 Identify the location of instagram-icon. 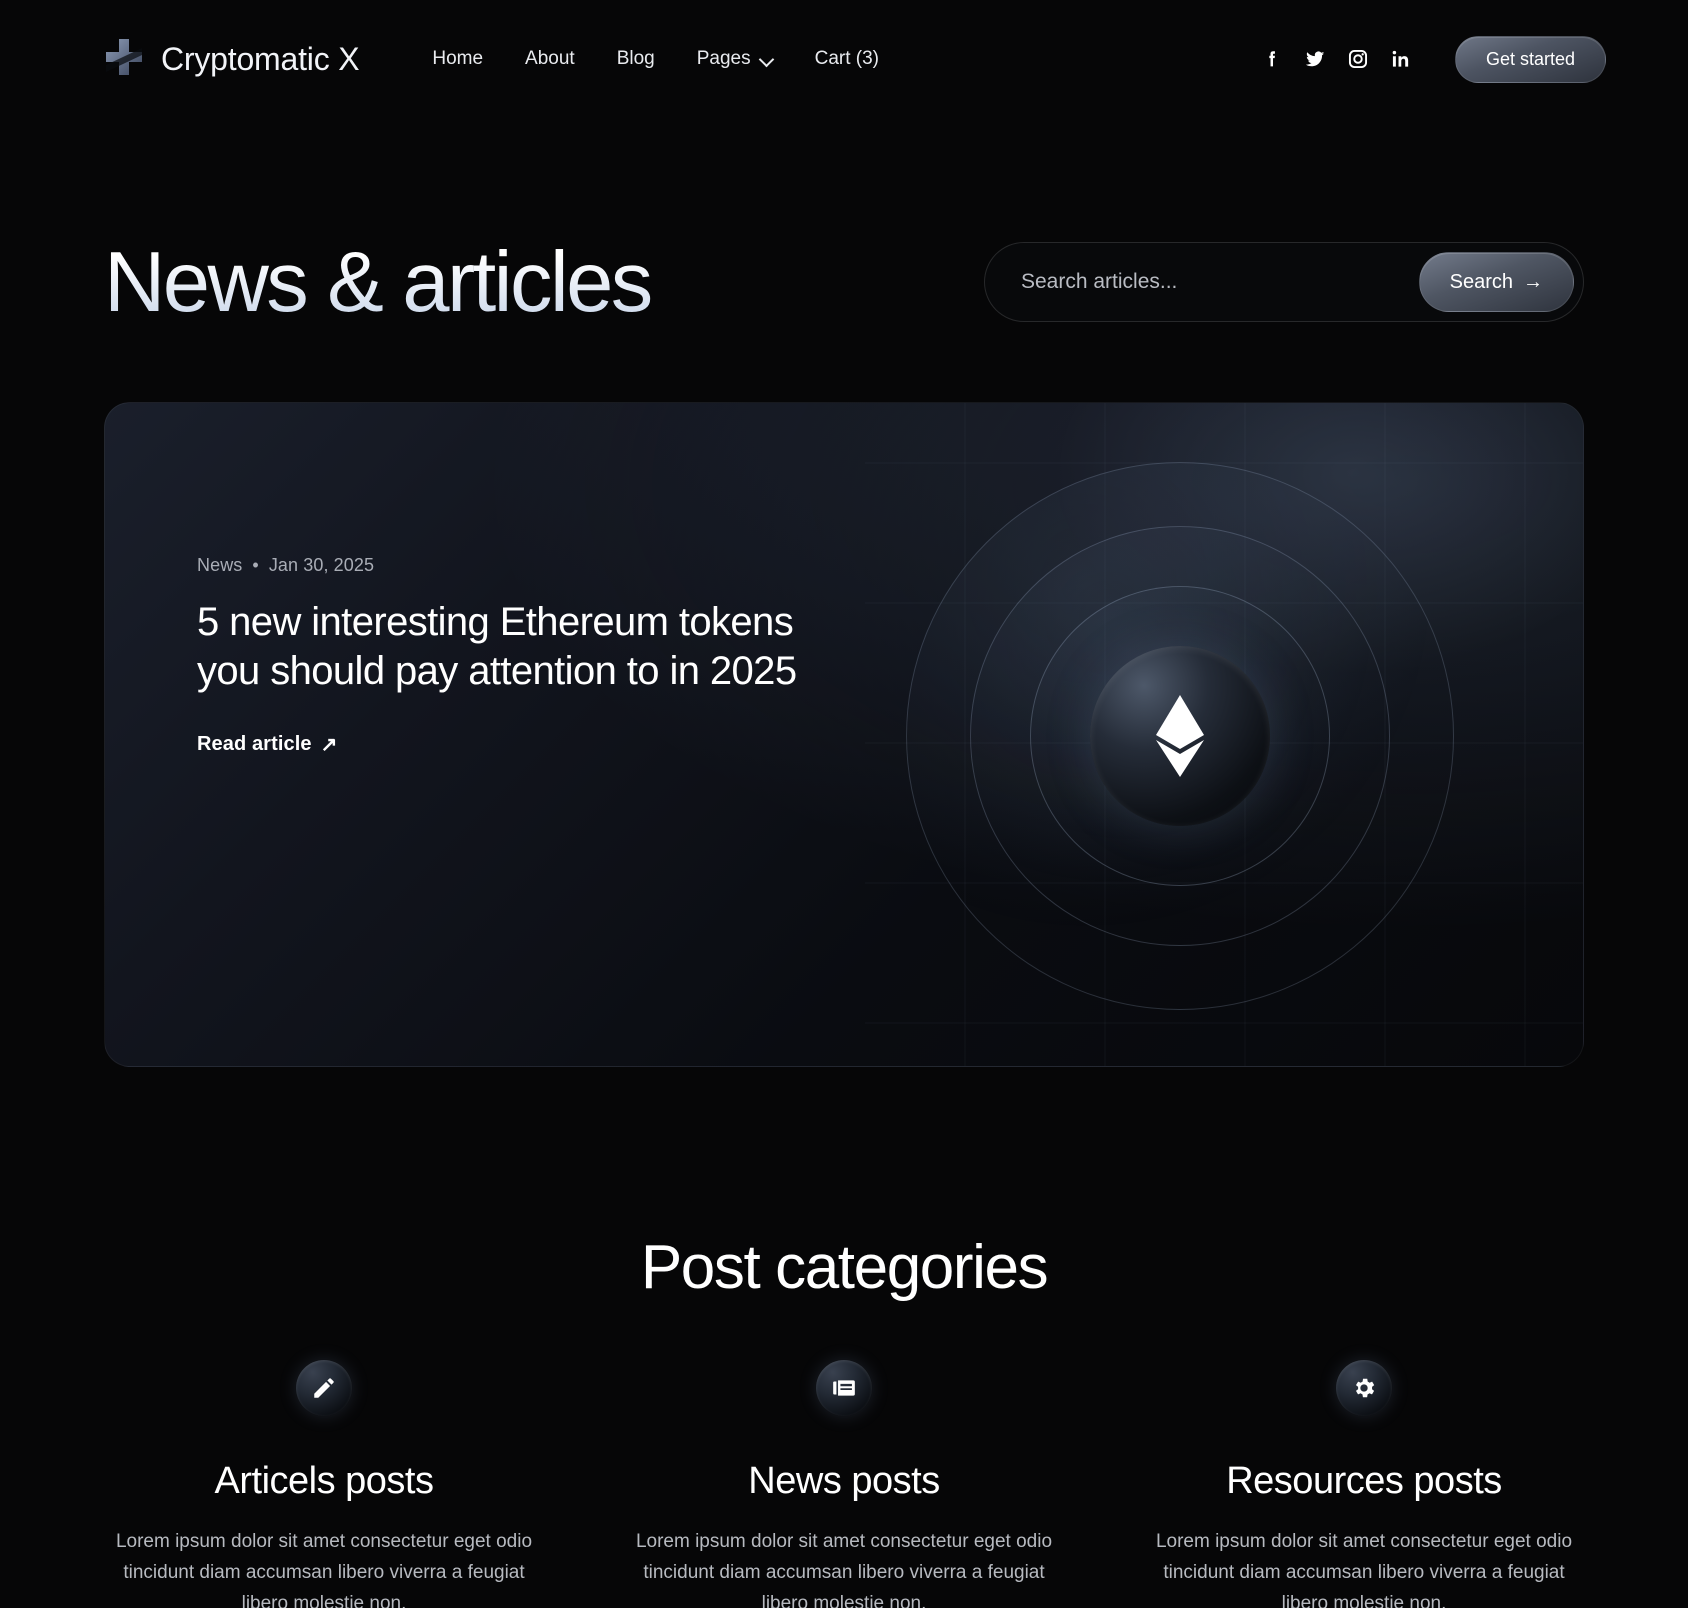
(1358, 59).